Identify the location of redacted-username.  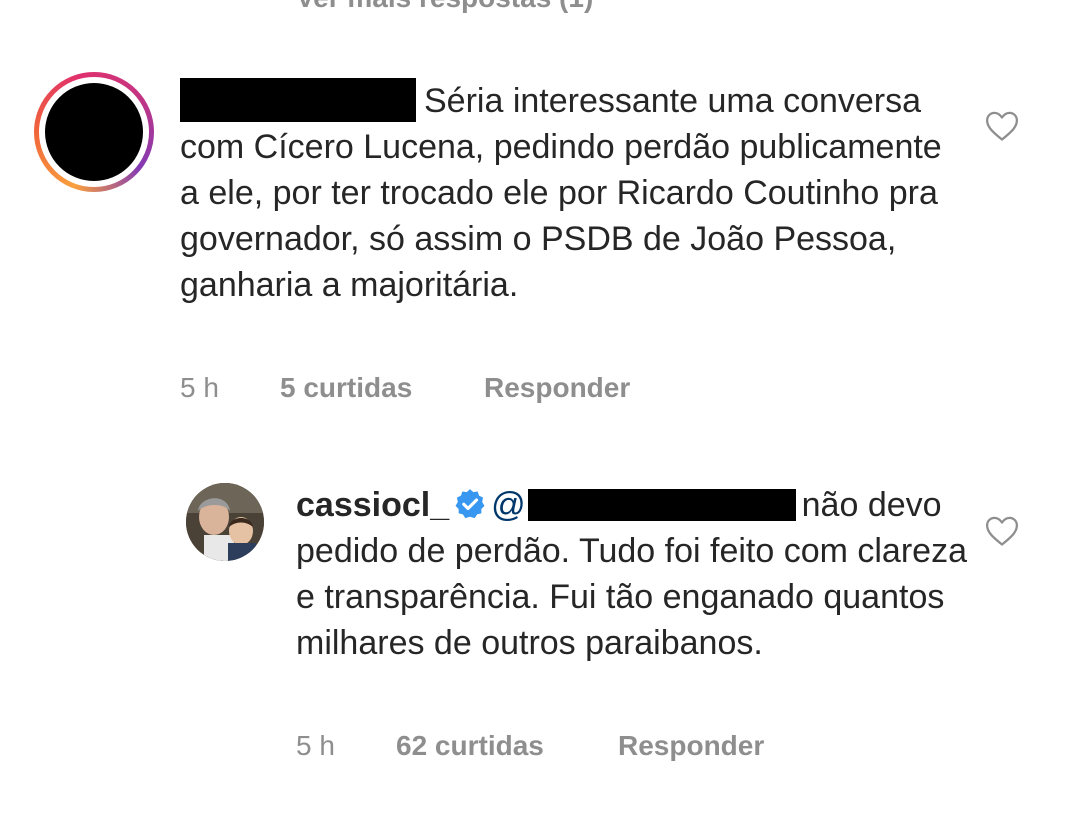
(298, 100).